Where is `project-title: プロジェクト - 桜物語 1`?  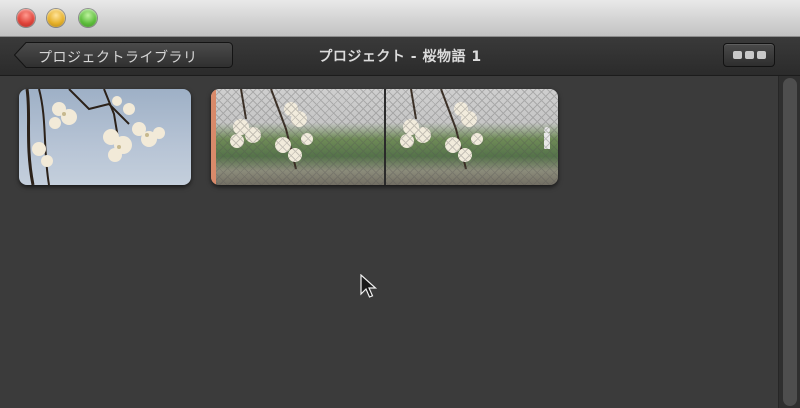
project-title: プロジェクト - 桜物語 1 is located at coordinates (400, 57).